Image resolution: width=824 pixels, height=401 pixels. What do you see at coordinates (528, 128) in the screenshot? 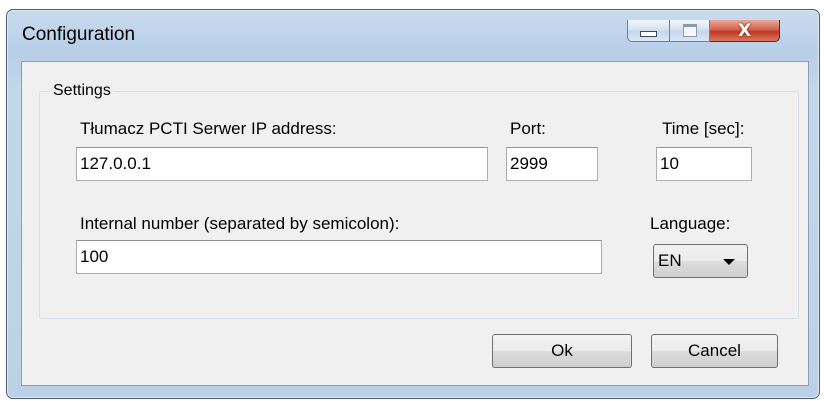
I see `port-label: Port:` at bounding box center [528, 128].